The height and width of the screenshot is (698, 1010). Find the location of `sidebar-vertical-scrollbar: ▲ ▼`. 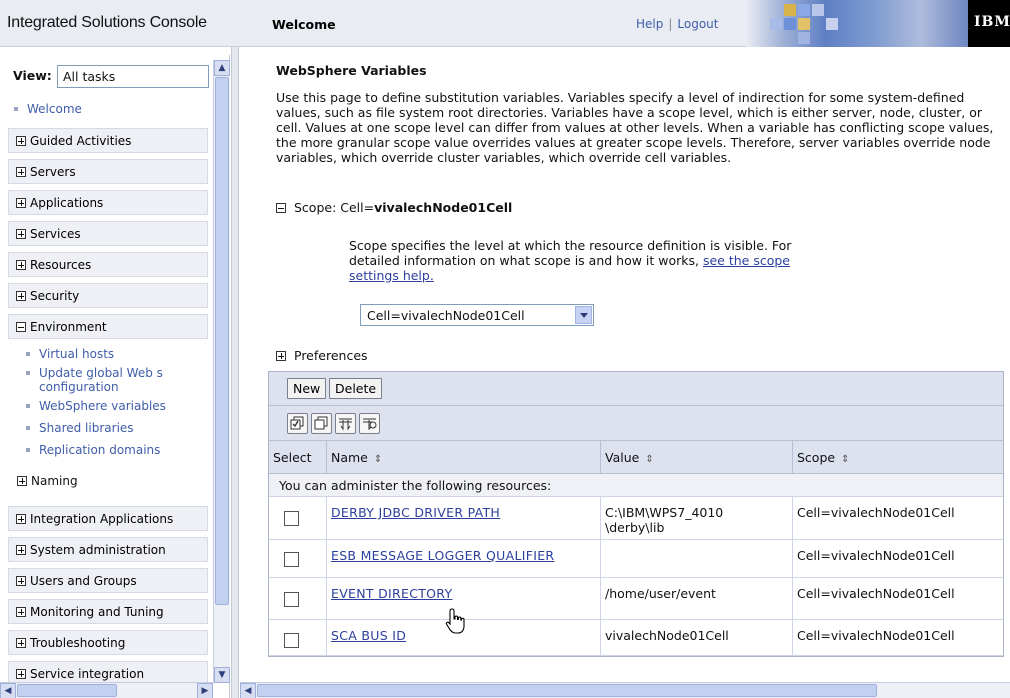

sidebar-vertical-scrollbar: ▲ ▼ is located at coordinates (221, 371).